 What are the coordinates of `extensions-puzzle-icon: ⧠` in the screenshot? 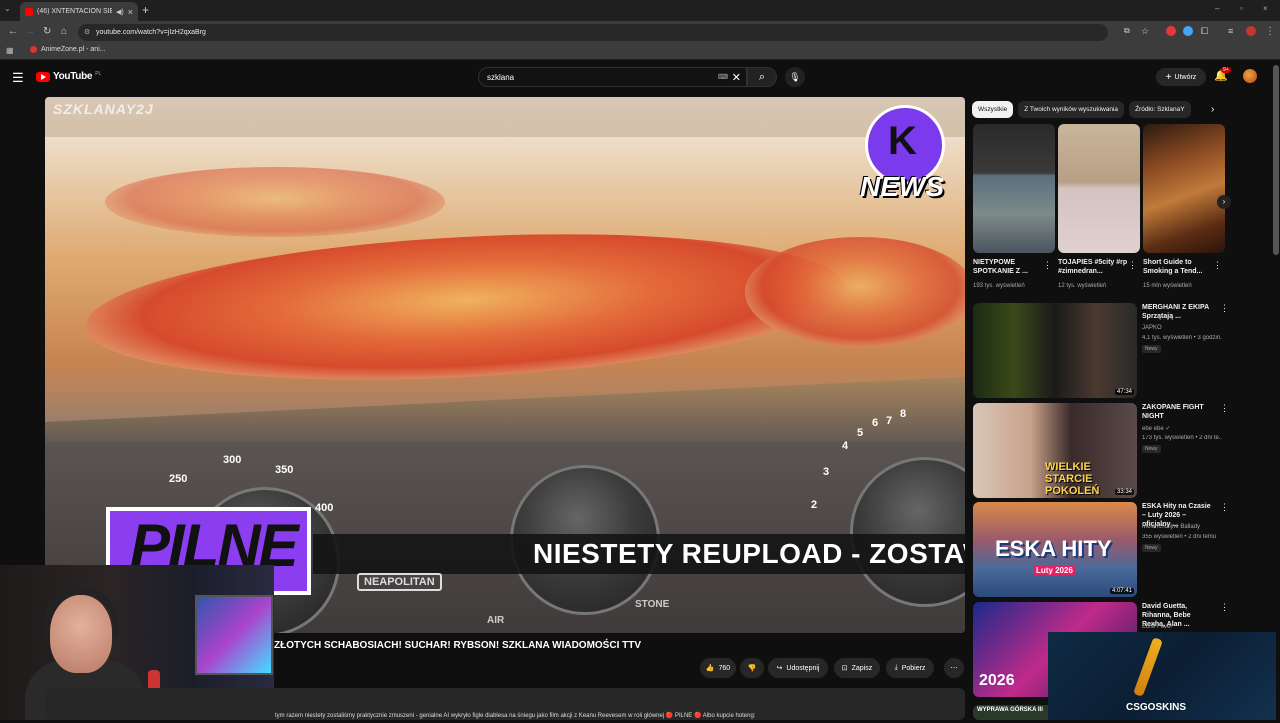 It's located at (1204, 31).